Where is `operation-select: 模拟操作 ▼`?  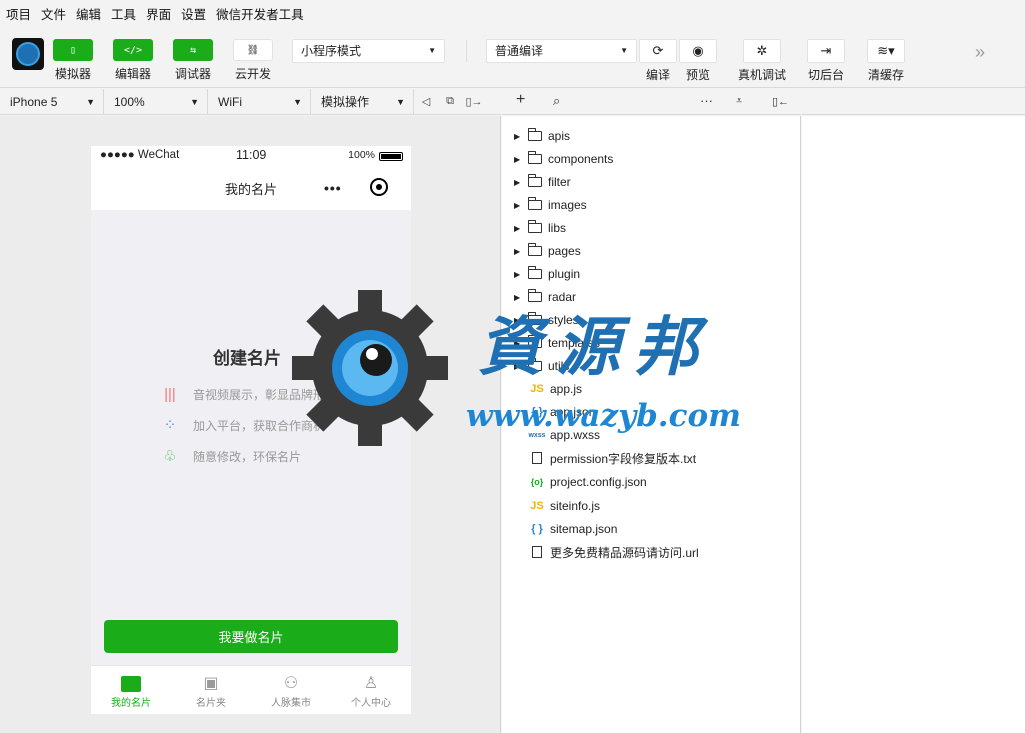 operation-select: 模拟操作 ▼ is located at coordinates (362, 101).